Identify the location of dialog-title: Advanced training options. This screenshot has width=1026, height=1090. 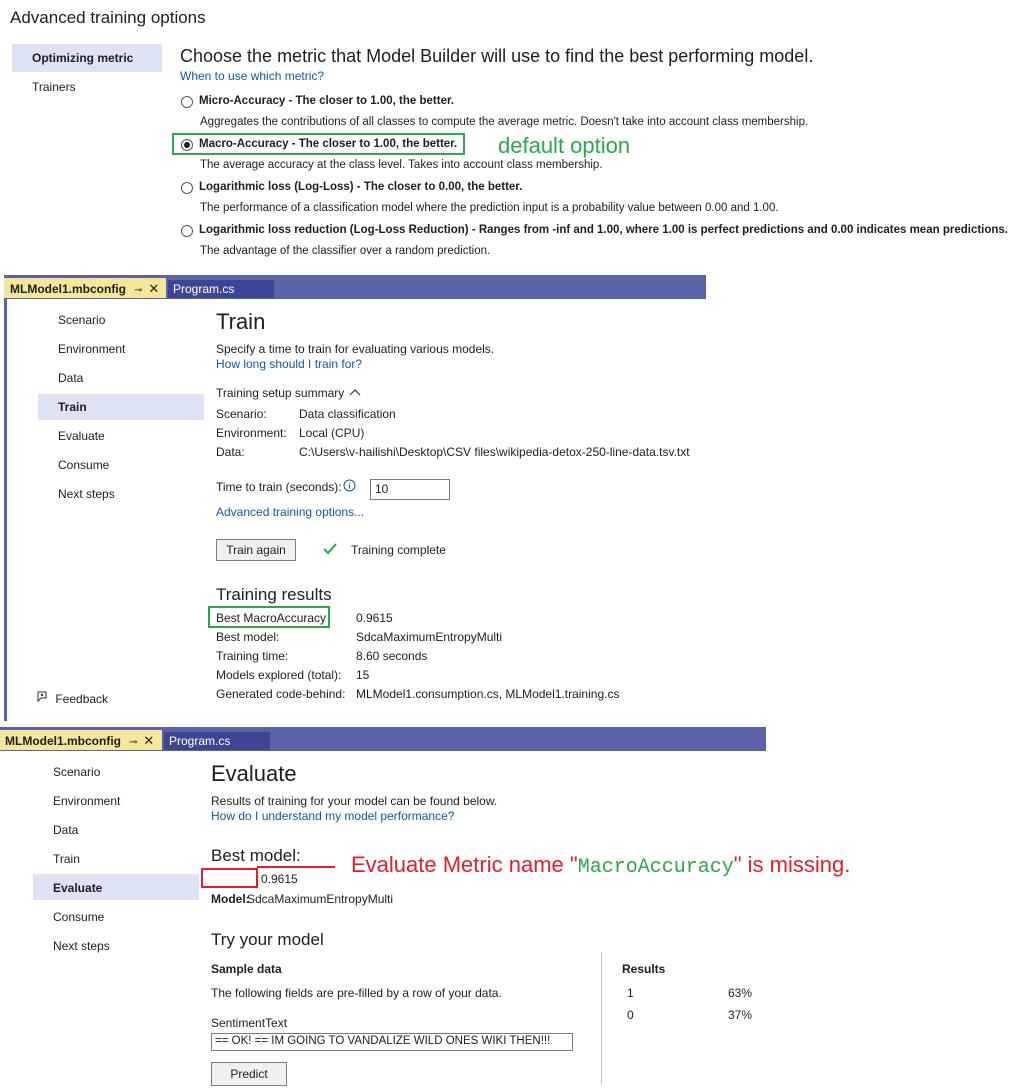
(108, 17).